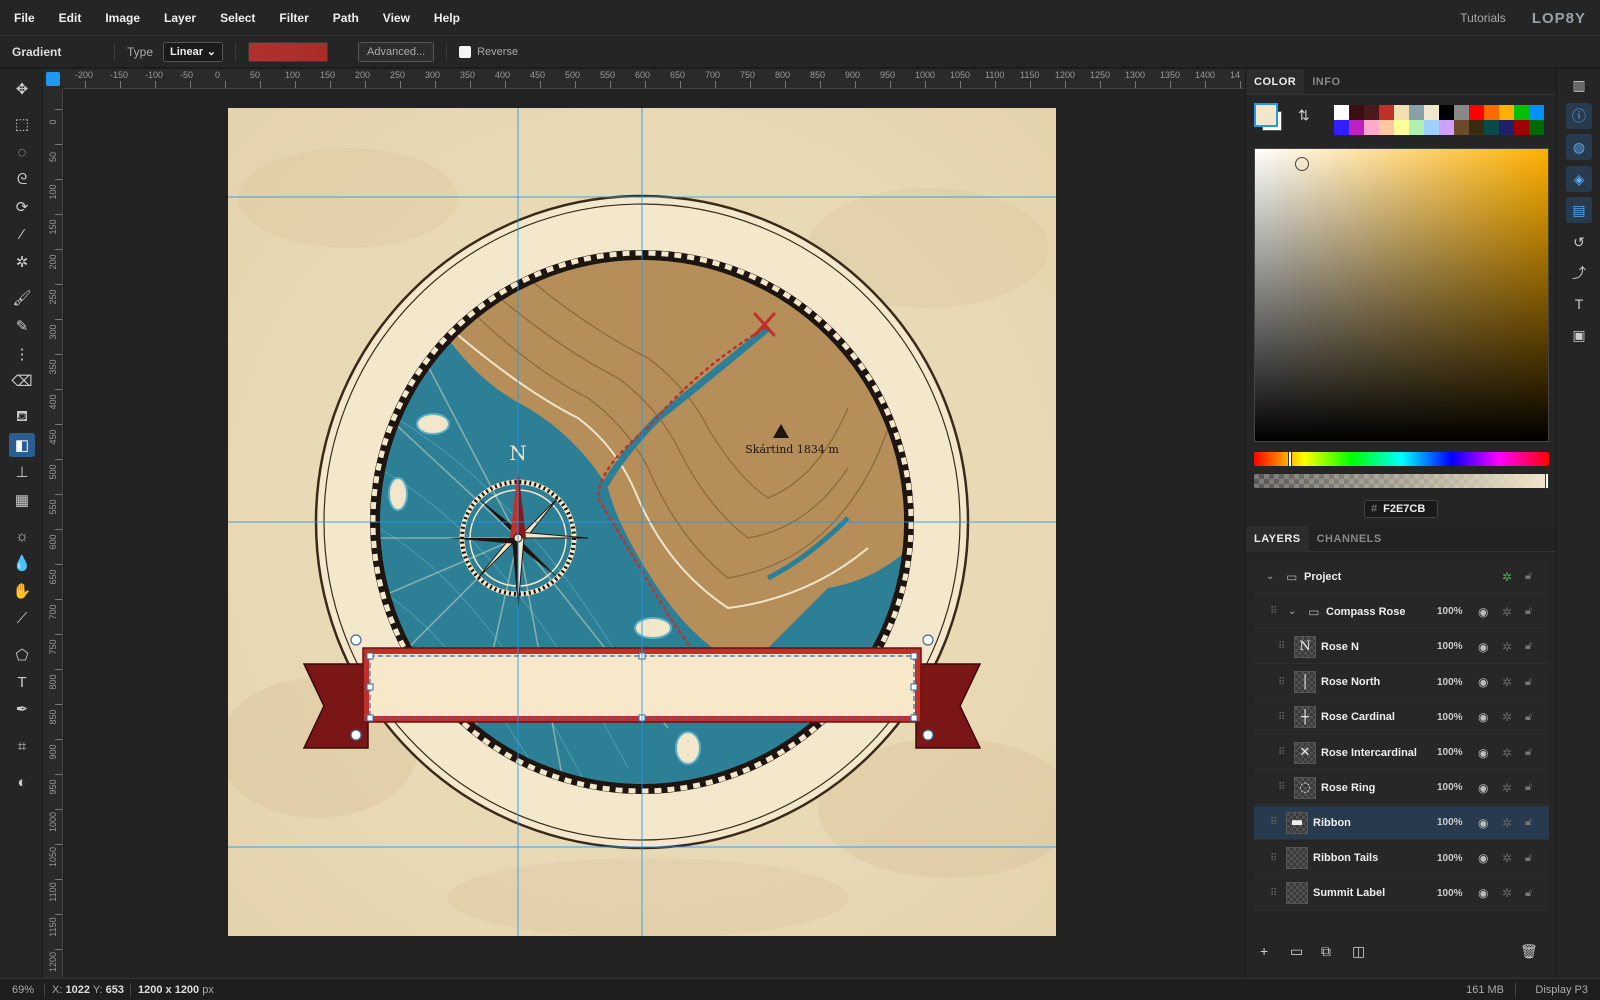  Describe the element at coordinates (22, 152) in the screenshot. I see `marquee-ellipse-icon: ◌` at that location.